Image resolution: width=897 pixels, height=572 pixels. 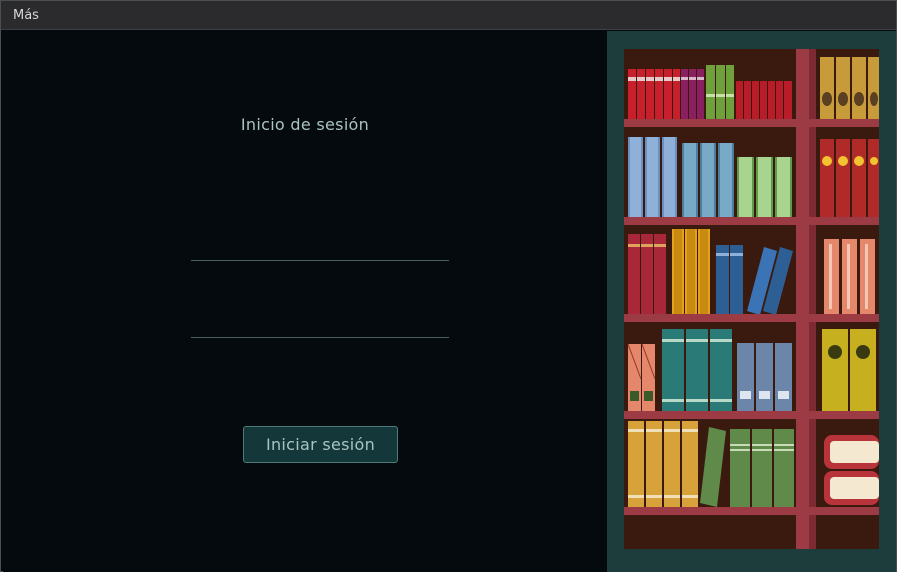 What do you see at coordinates (305, 124) in the screenshot?
I see `login-title: Inicio de sesión` at bounding box center [305, 124].